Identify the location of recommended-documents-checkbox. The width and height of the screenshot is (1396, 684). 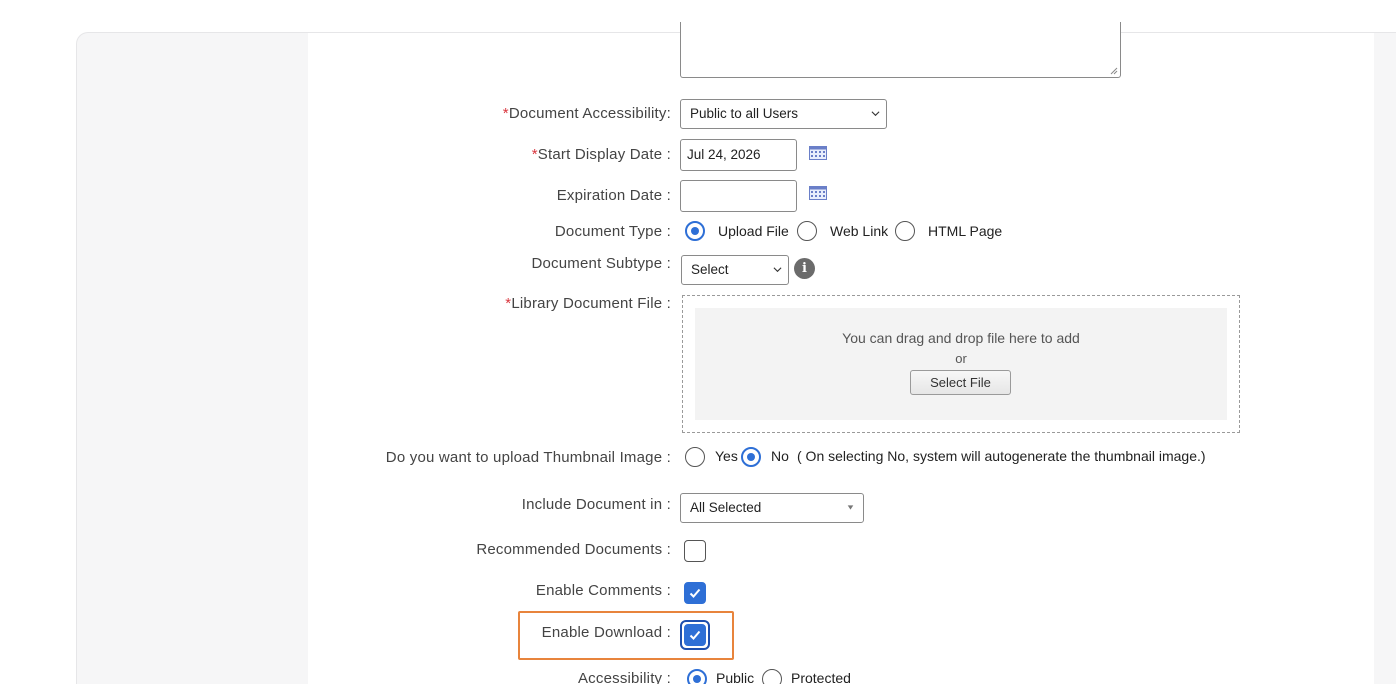
(695, 551).